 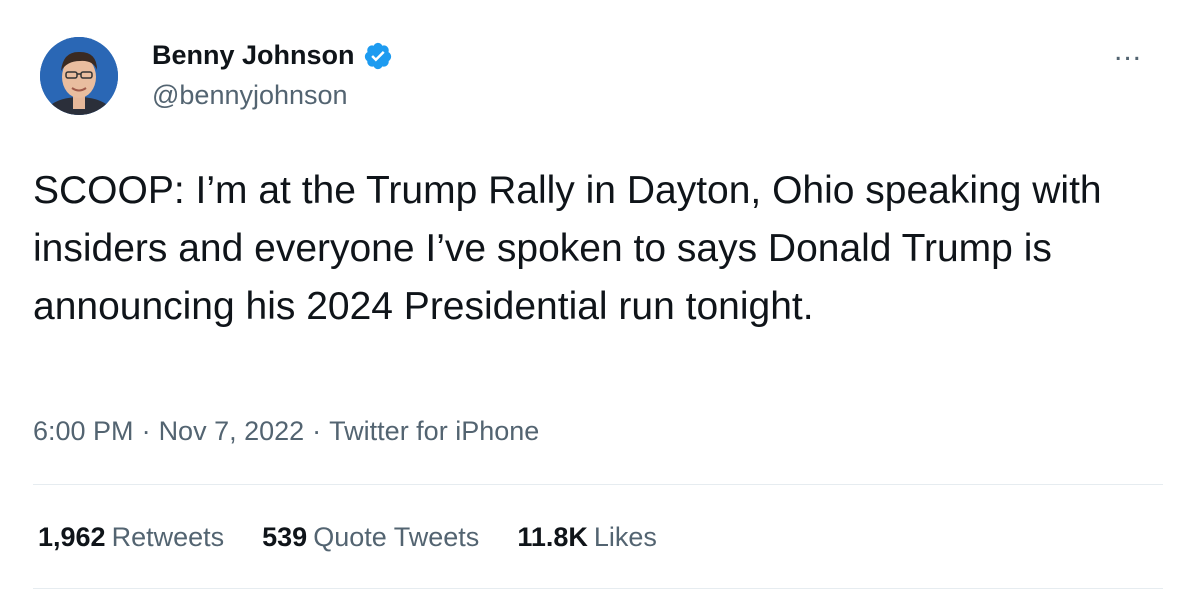 I want to click on likes-count: 11.8K, so click(x=552, y=537).